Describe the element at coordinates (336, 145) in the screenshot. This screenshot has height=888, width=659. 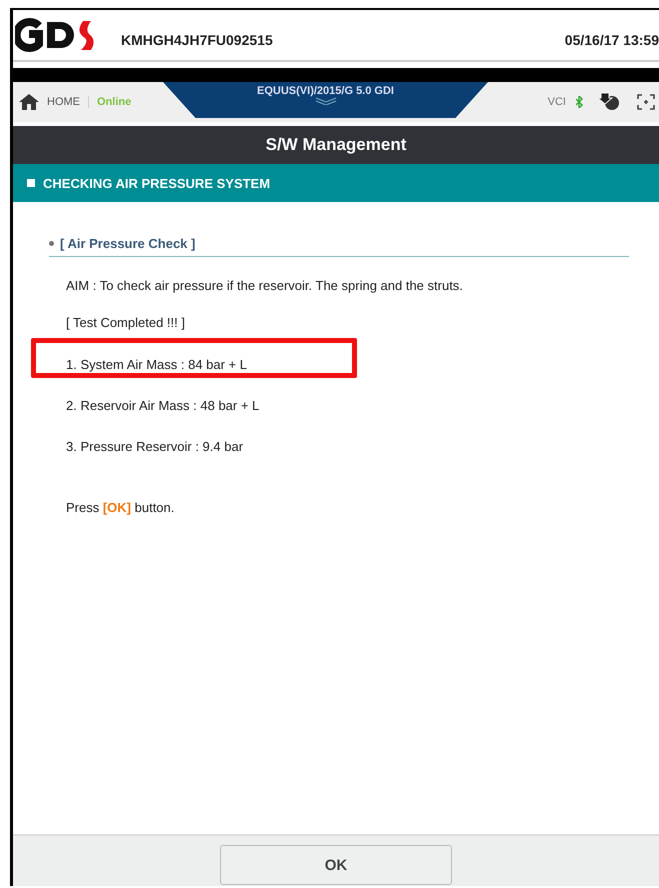
I see `screen-title: S/W Management` at that location.